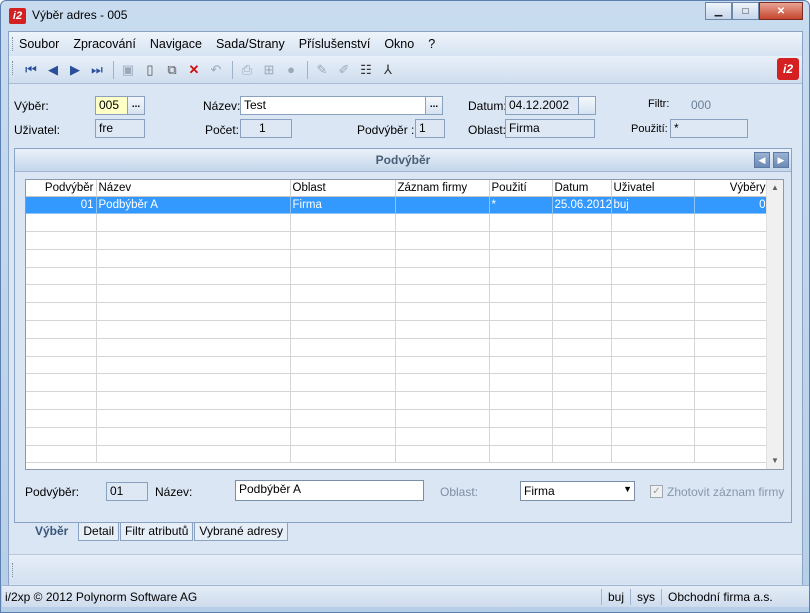  What do you see at coordinates (388, 70) in the screenshot?
I see `filter-icon: ⅄` at bounding box center [388, 70].